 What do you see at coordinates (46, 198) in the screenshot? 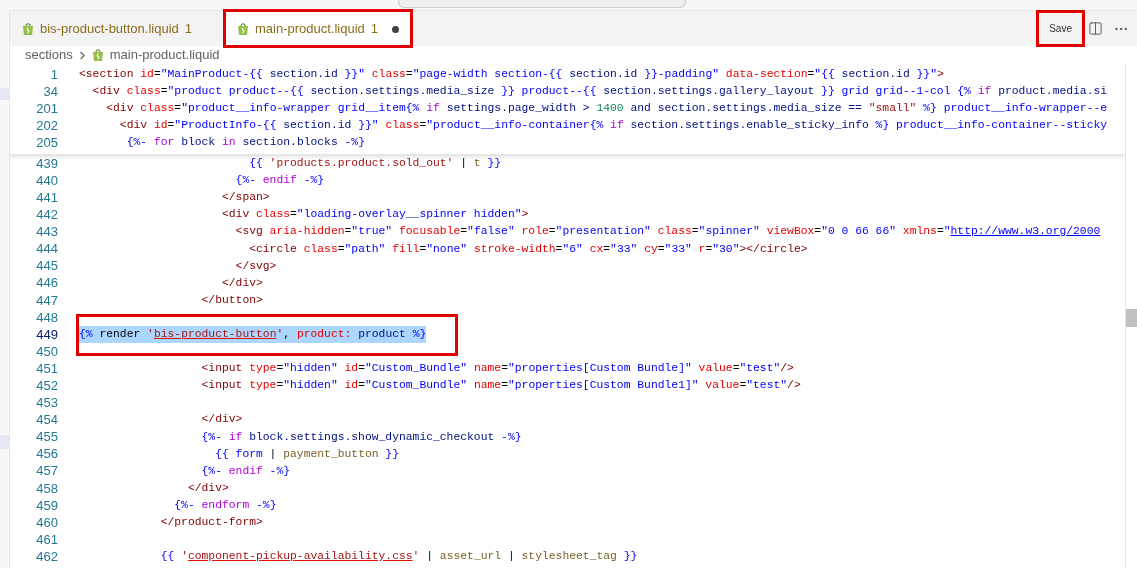
I see `line-number: 441` at bounding box center [46, 198].